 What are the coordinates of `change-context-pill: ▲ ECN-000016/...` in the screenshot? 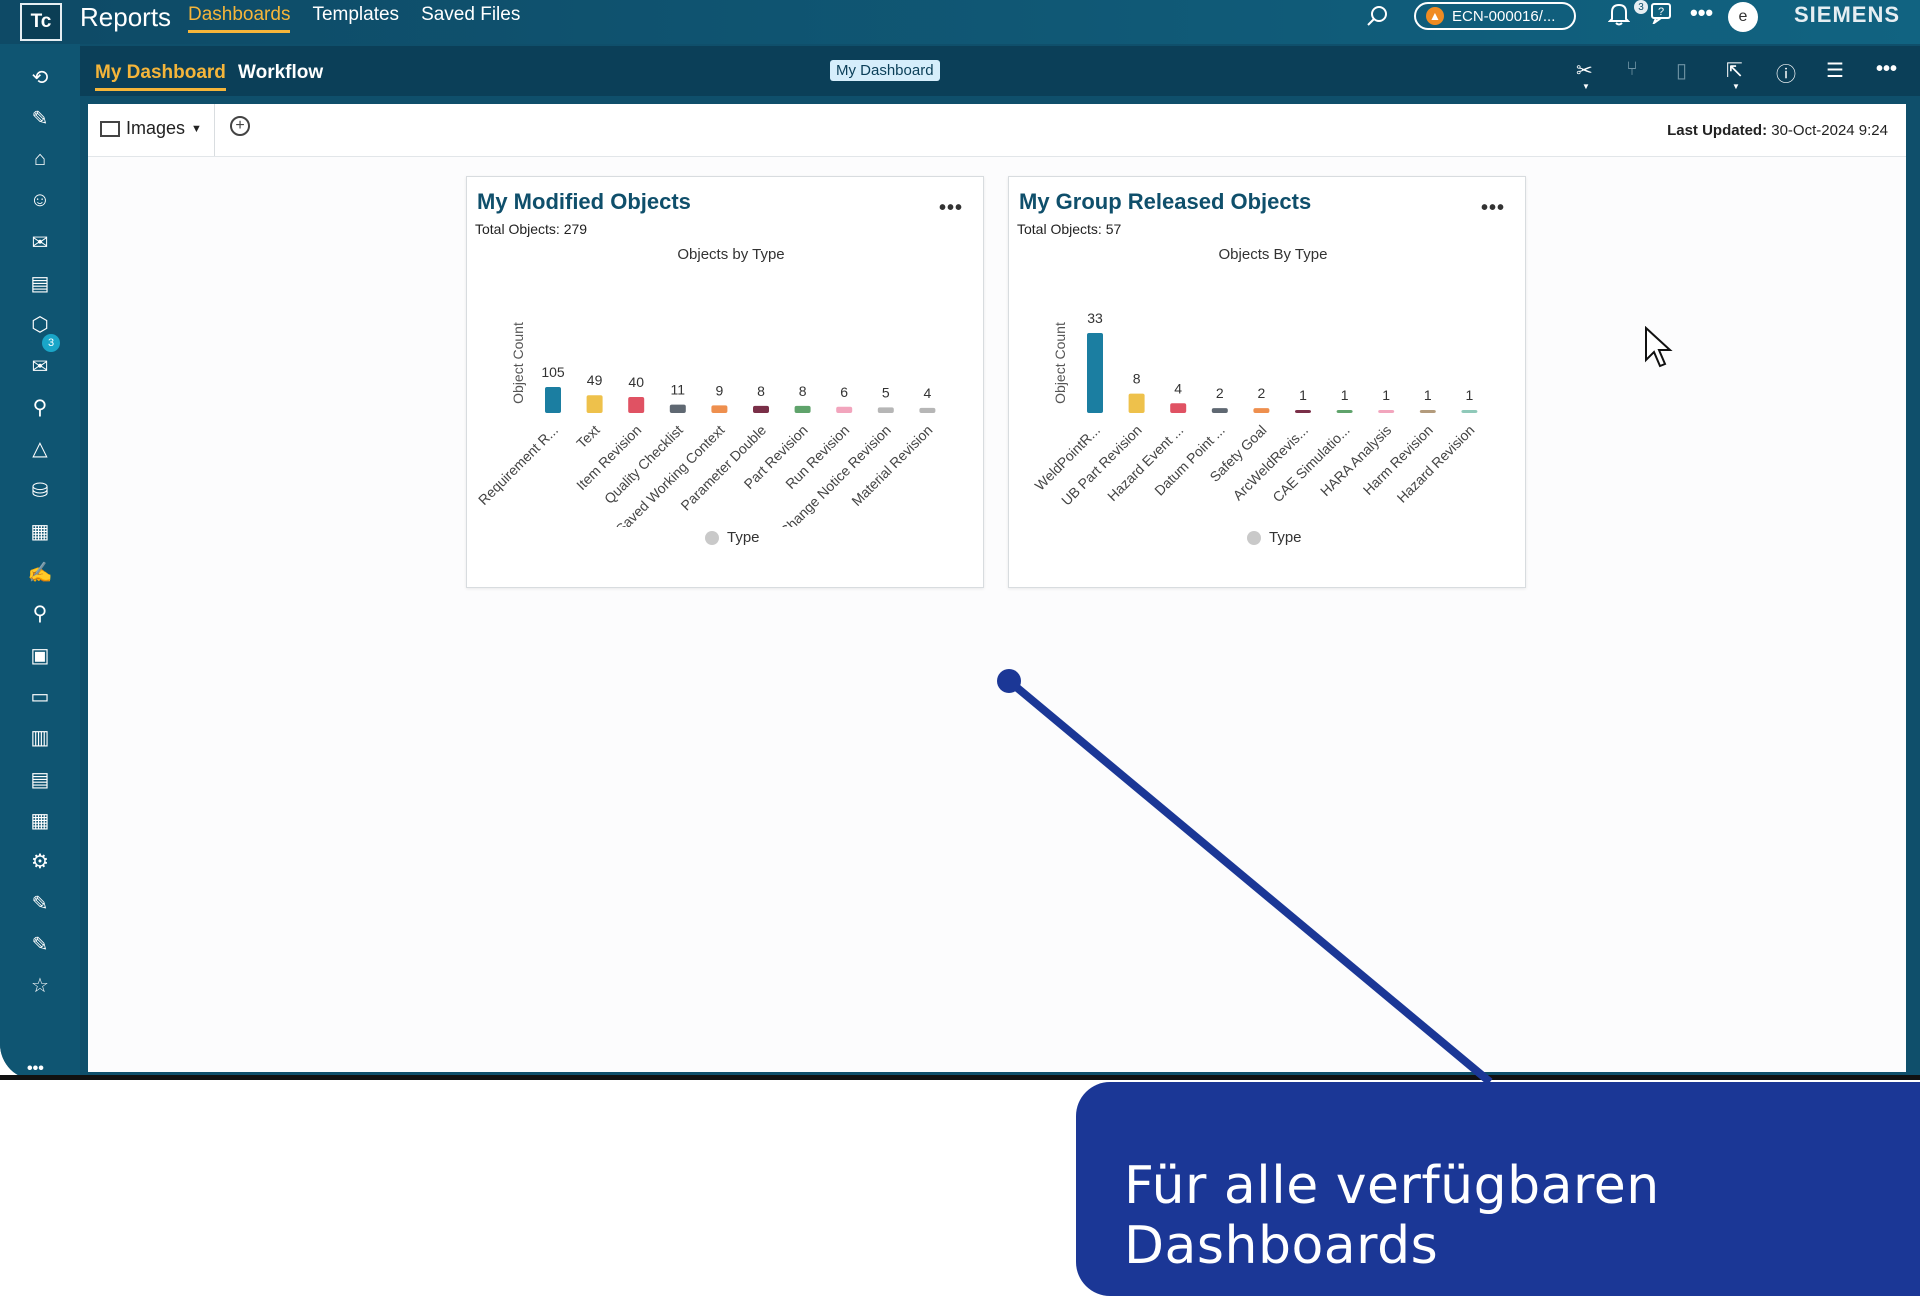 It's located at (1495, 16).